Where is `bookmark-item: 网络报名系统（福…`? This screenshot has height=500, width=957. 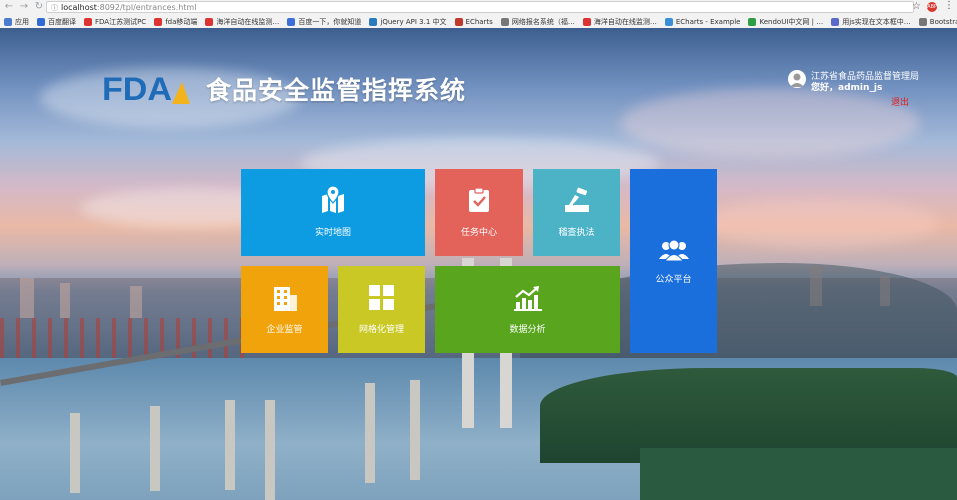 bookmark-item: 网络报名系统（福… is located at coordinates (537, 22).